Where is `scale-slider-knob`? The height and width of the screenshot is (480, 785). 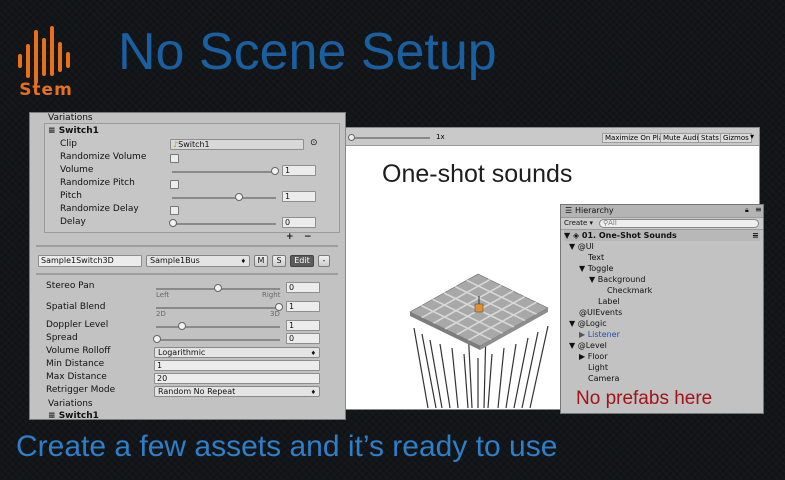 scale-slider-knob is located at coordinates (351, 137).